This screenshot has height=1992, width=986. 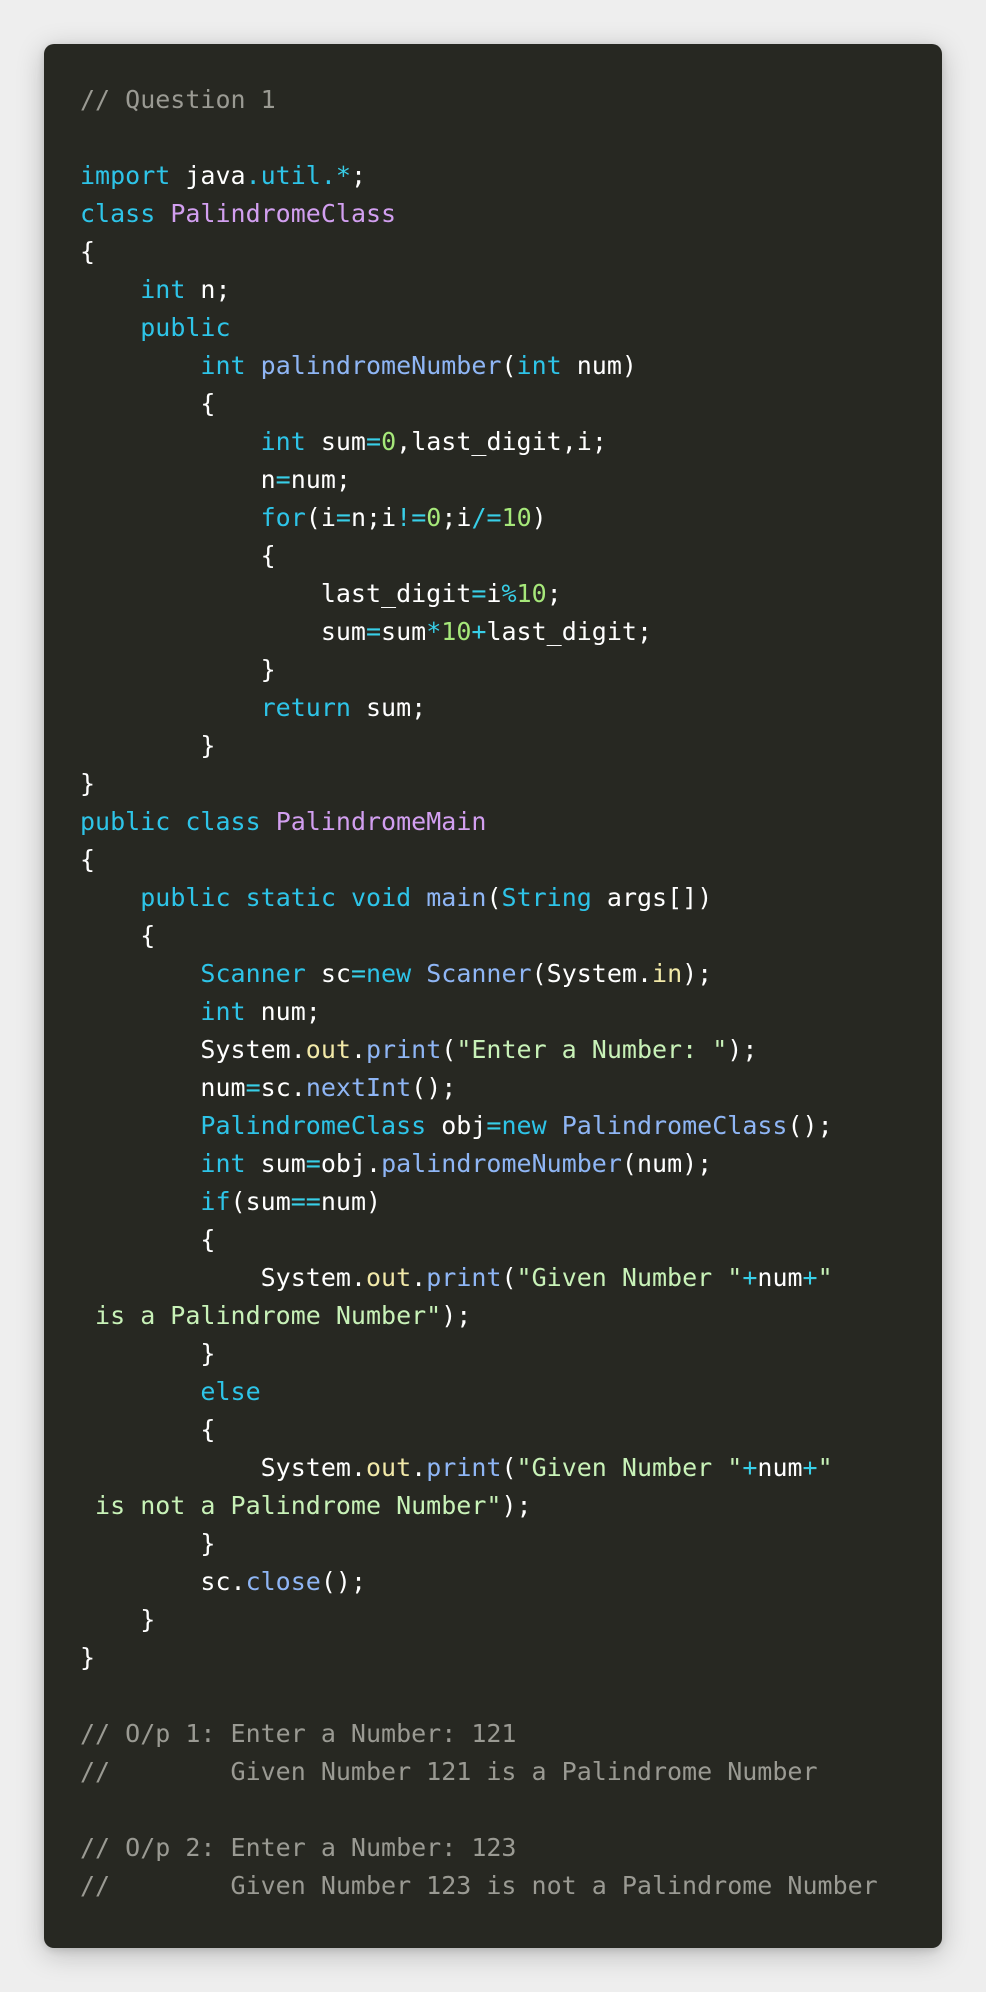 I want to click on code-line: int sum=0,last_digit,i;, so click(x=479, y=442).